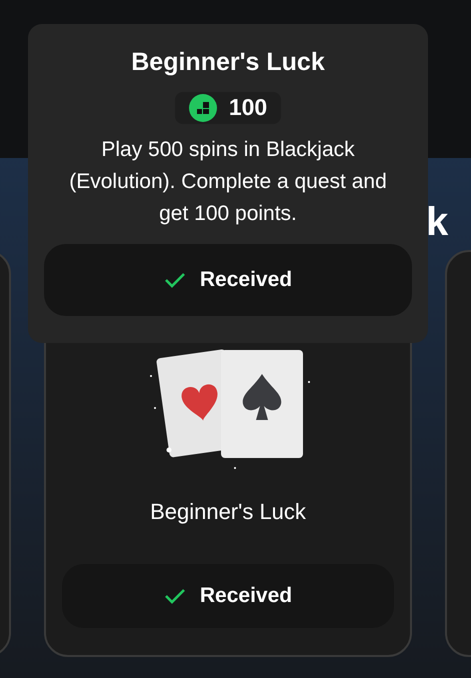  Describe the element at coordinates (228, 108) in the screenshot. I see `points-badge: 100` at that location.